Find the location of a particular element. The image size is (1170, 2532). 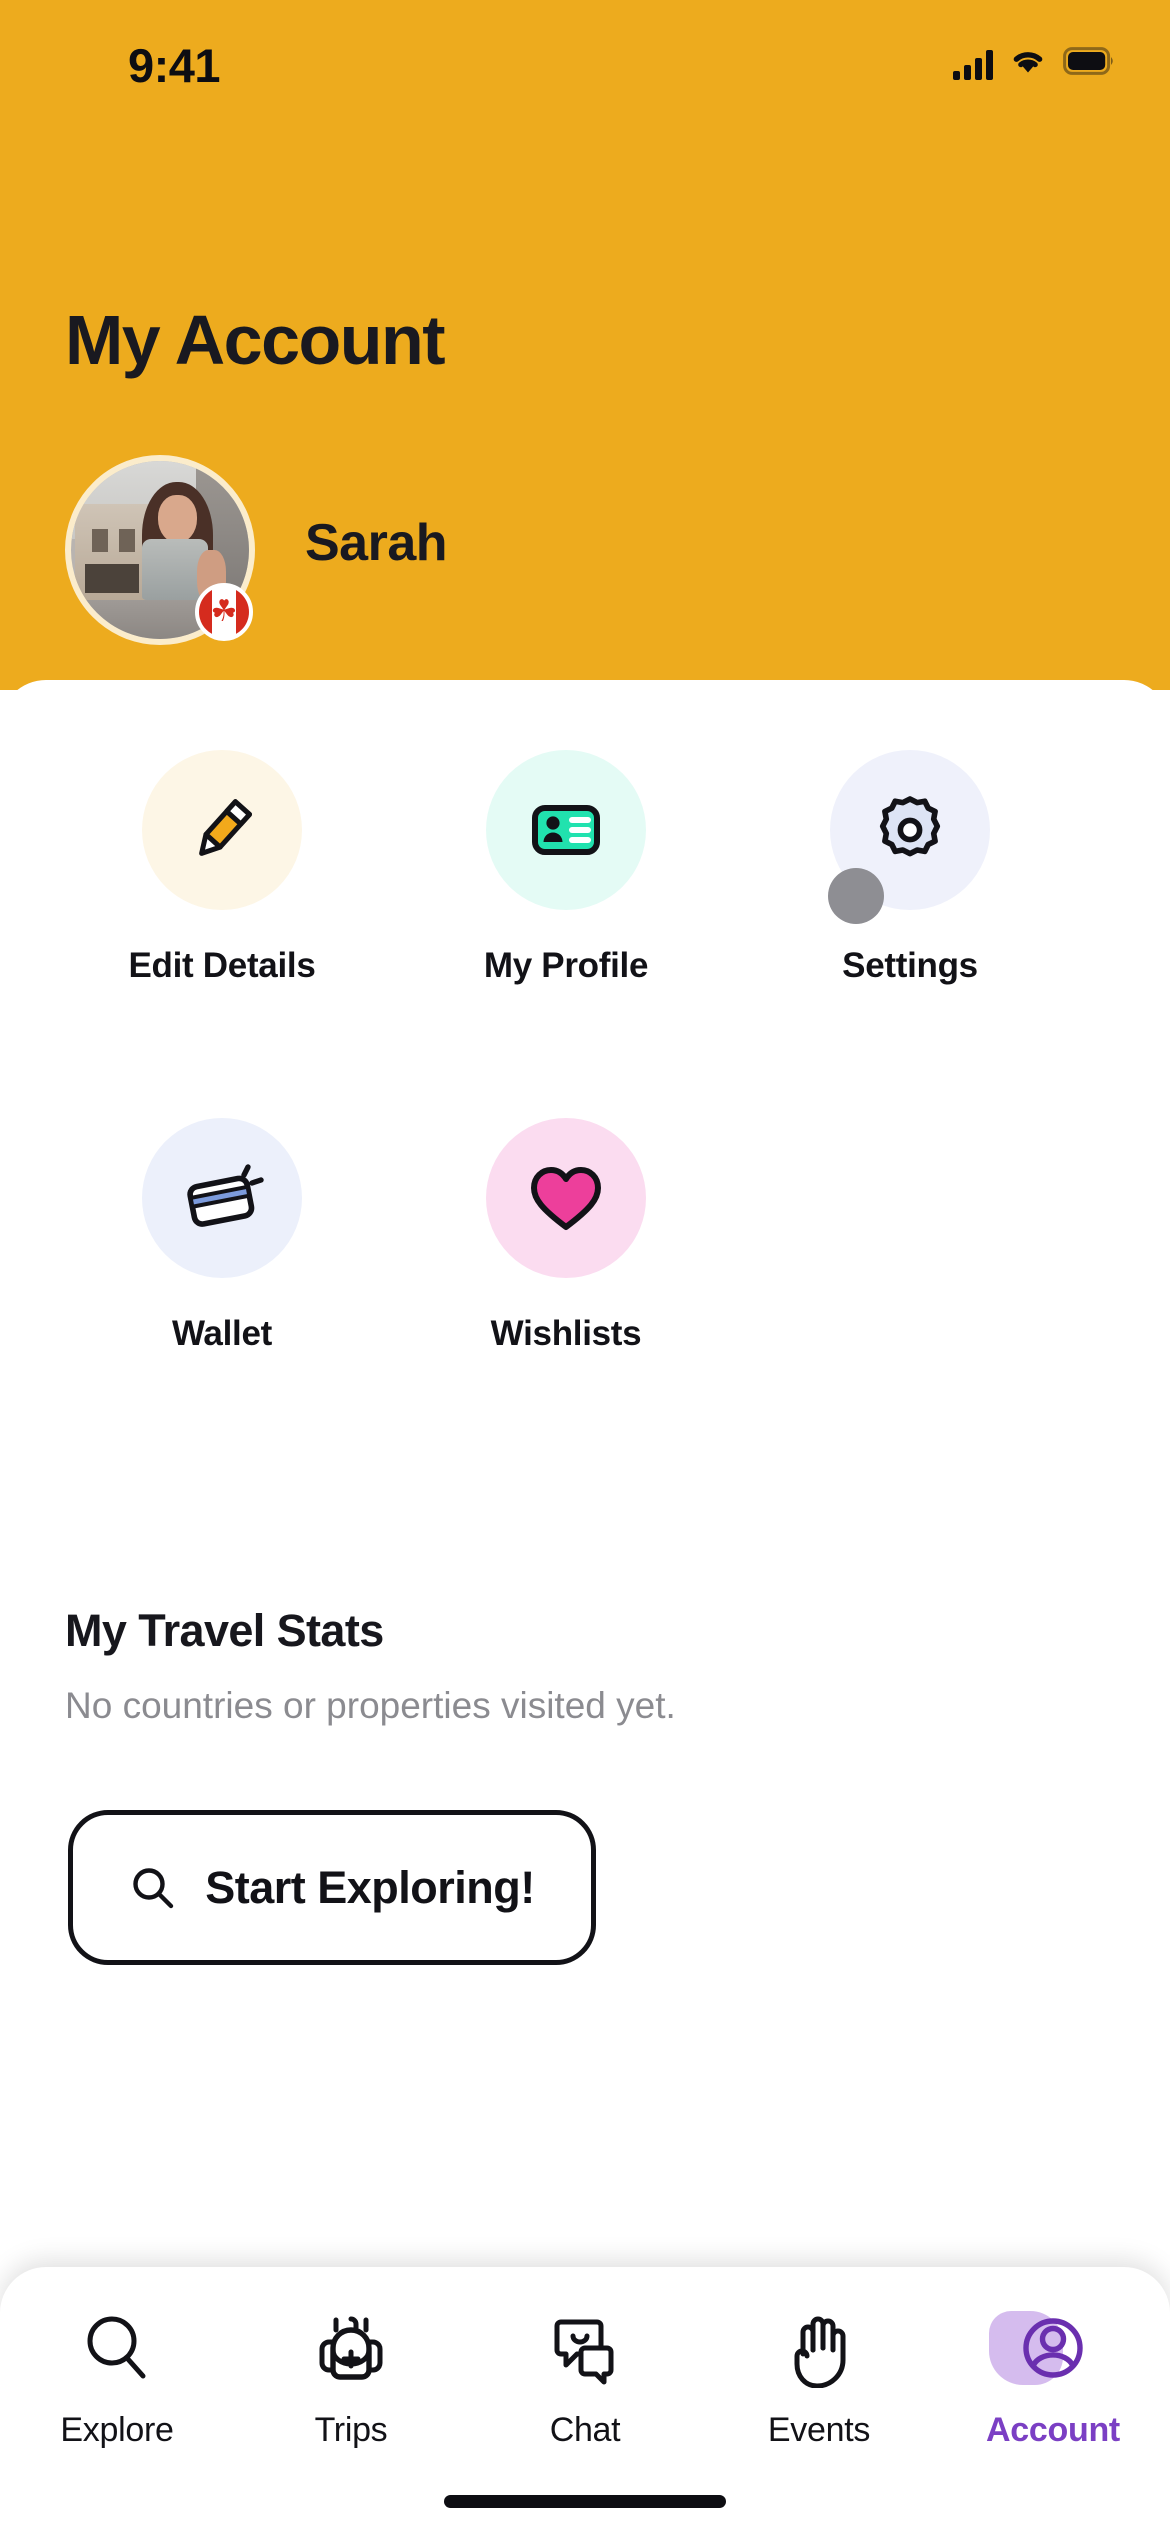

quick-action-my-profile: My Profile is located at coordinates (566, 934).